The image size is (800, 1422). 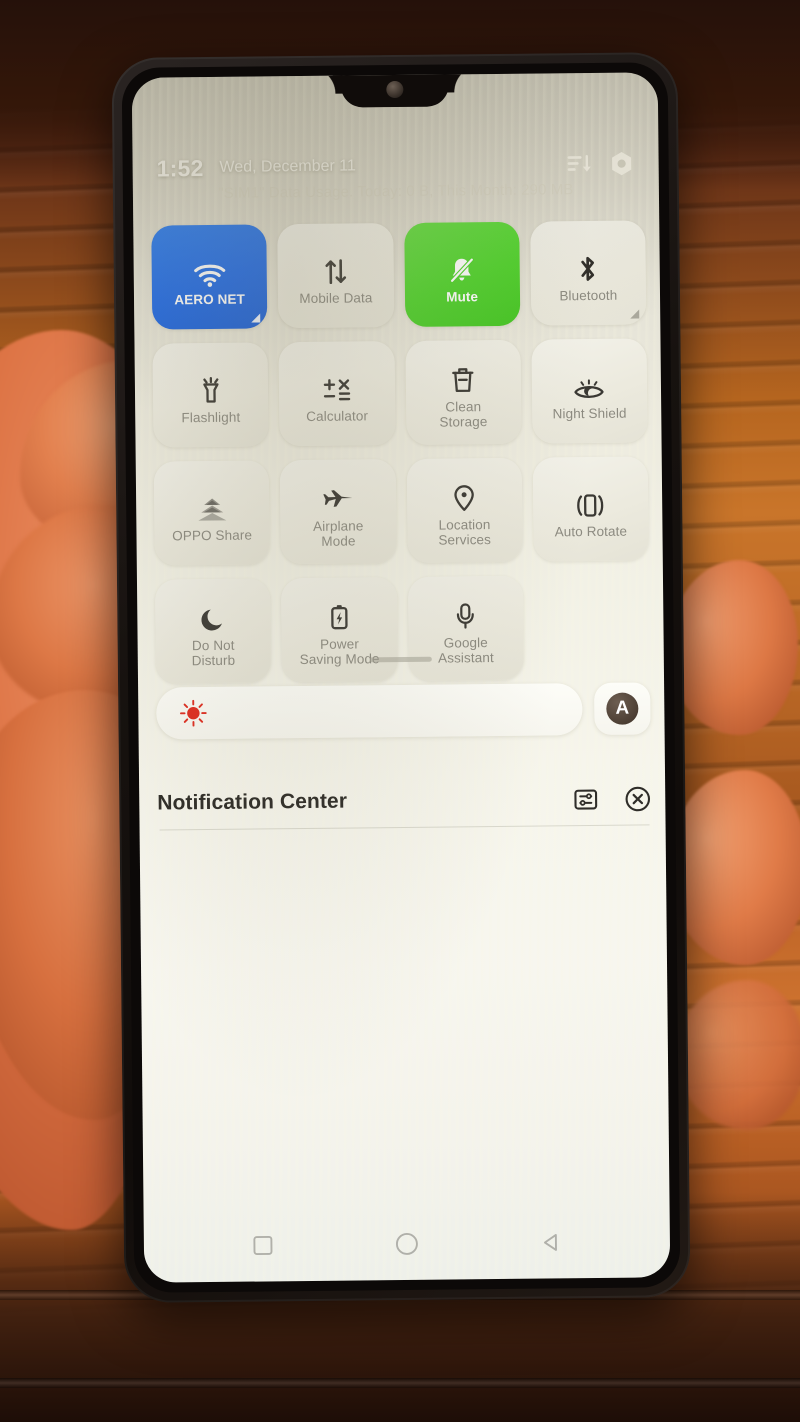 What do you see at coordinates (287, 166) in the screenshot?
I see `status-date: Wed, December 11` at bounding box center [287, 166].